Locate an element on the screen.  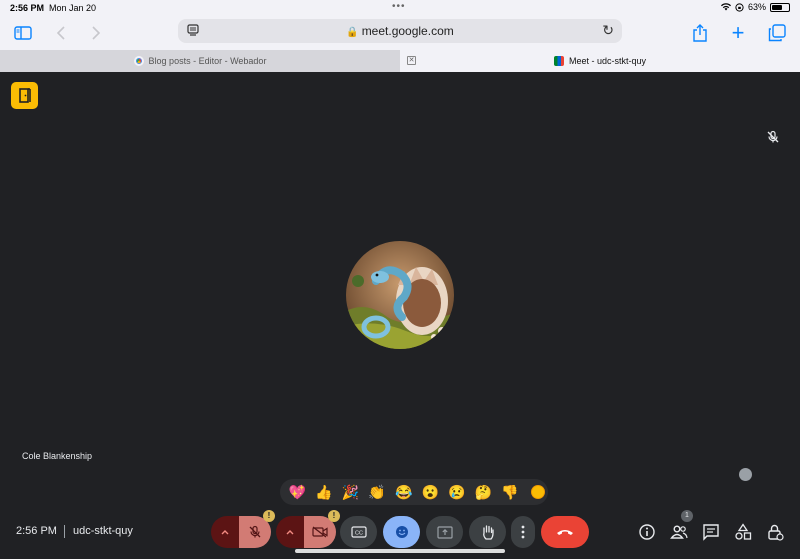
tab-webador: Blog posts - Editor - Webador is located at coordinates (200, 61).